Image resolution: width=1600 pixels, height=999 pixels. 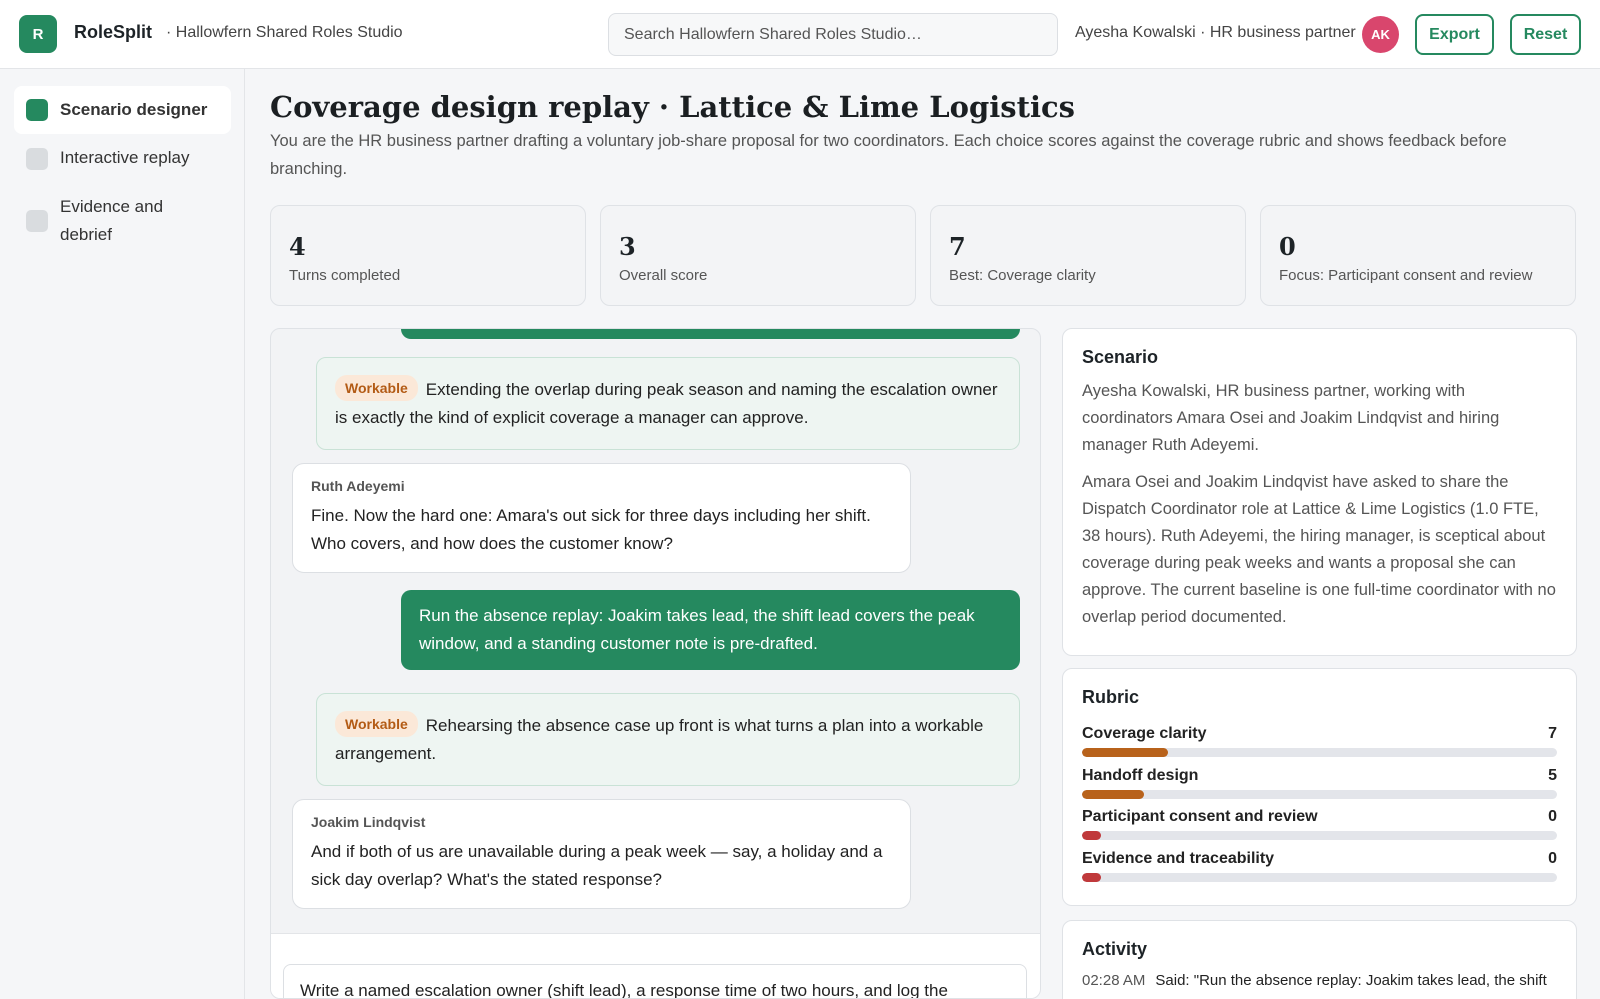 What do you see at coordinates (1140, 775) in the screenshot?
I see `rubric-criterion: Handoff design` at bounding box center [1140, 775].